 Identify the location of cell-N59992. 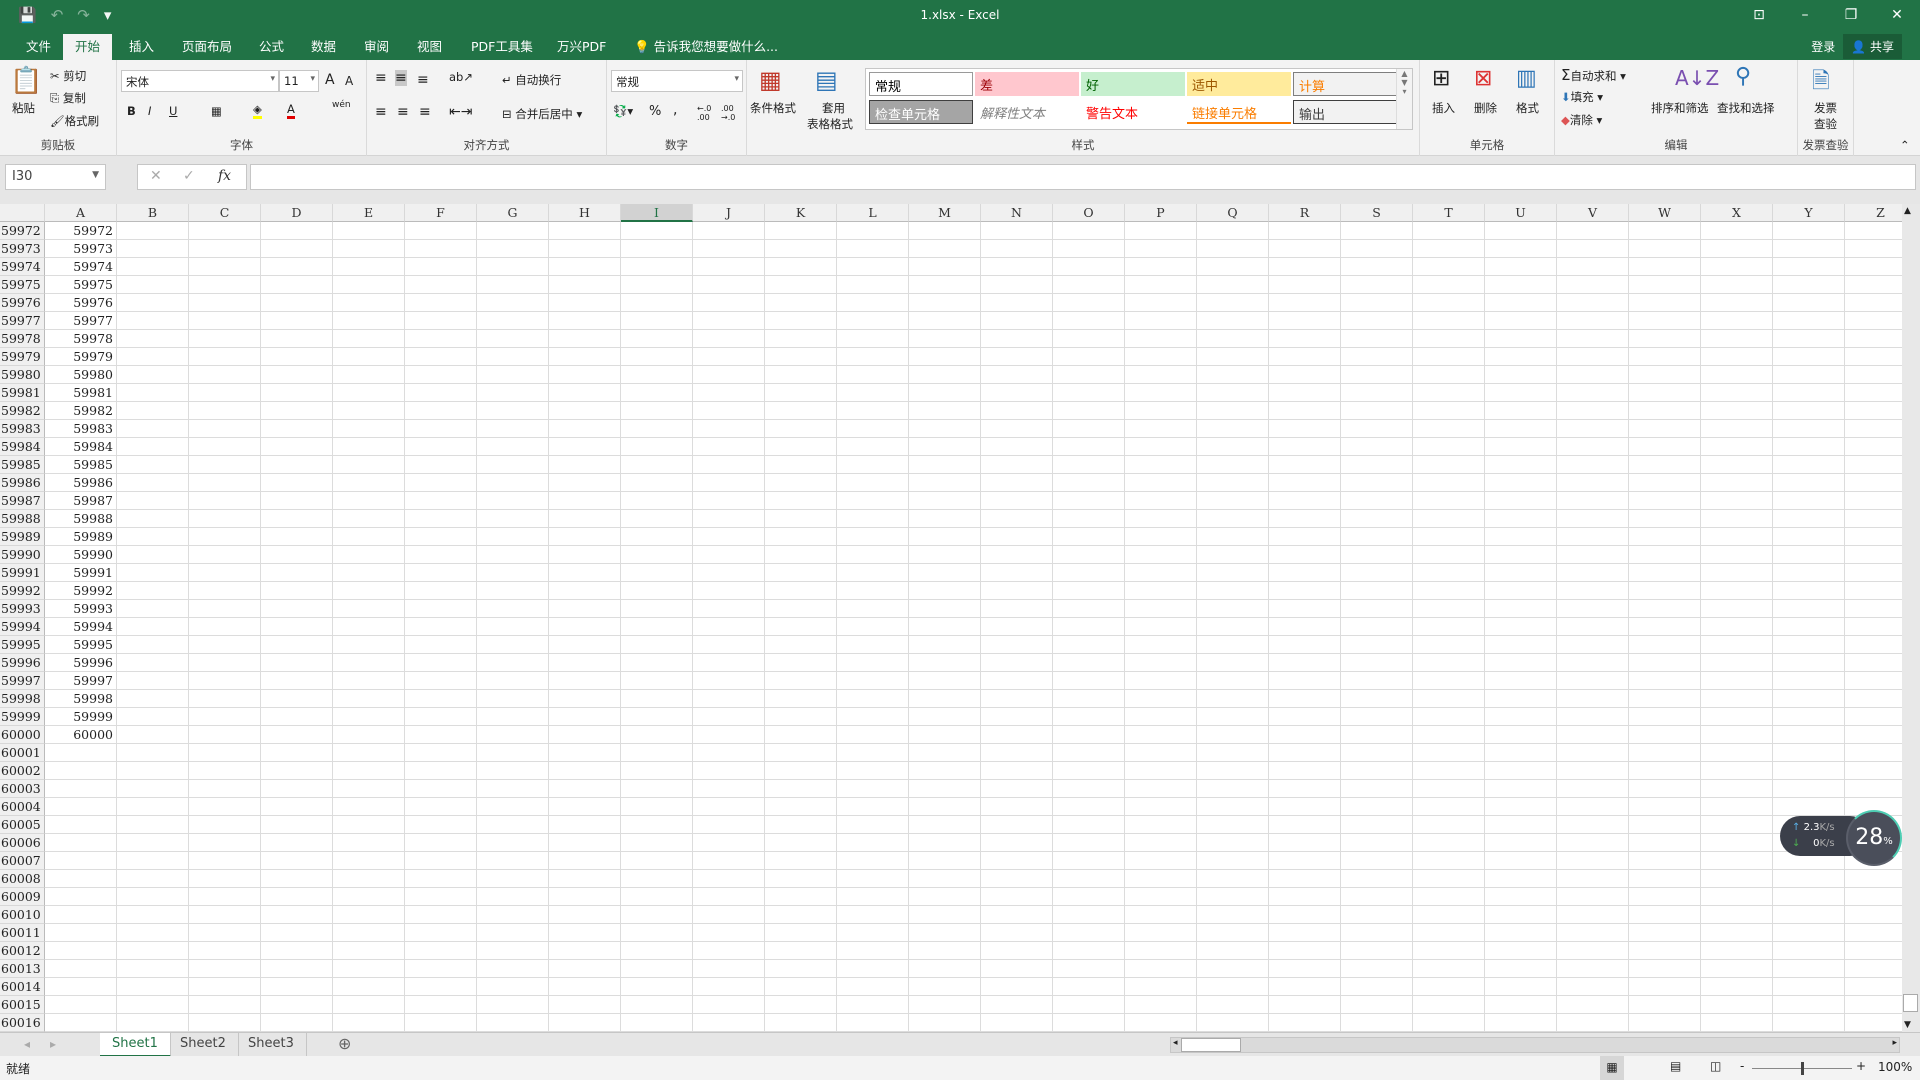
(1017, 591).